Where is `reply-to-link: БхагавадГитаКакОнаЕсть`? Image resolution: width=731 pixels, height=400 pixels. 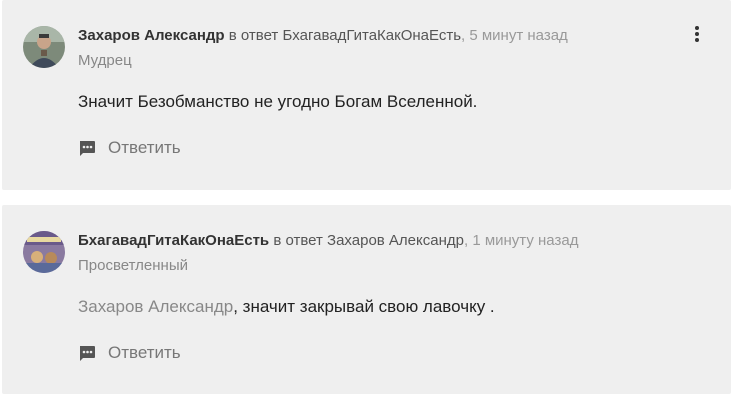 reply-to-link: БхагавадГитаКакОнаЕсть is located at coordinates (371, 35).